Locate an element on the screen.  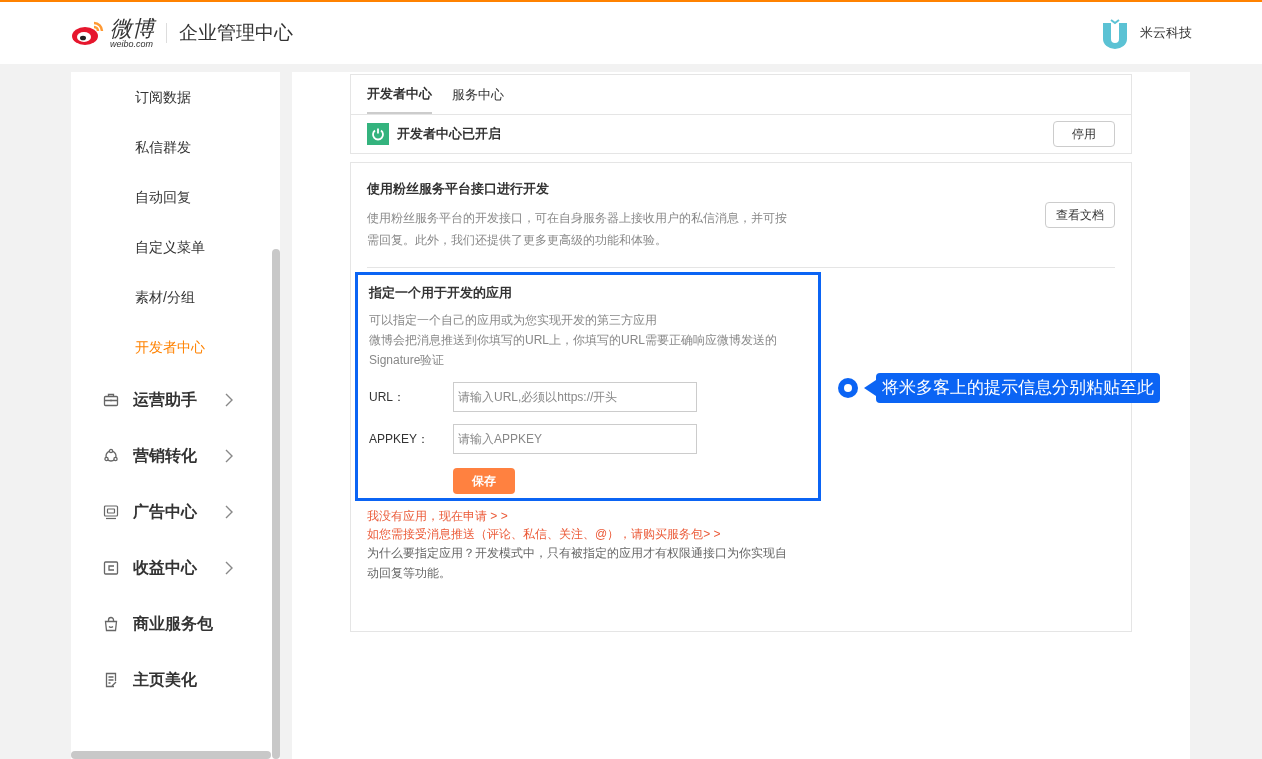
link: 我没有应用，现在申请 > > is located at coordinates (741, 516).